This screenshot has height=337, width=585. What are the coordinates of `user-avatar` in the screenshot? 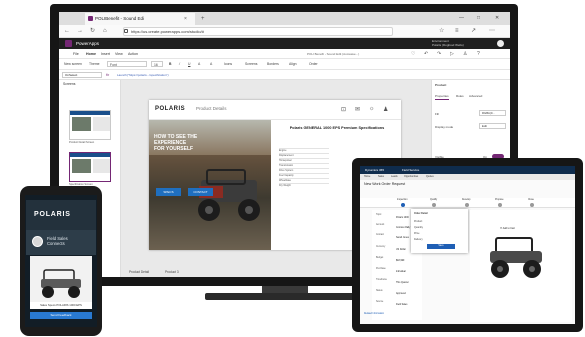 It's located at (500, 43).